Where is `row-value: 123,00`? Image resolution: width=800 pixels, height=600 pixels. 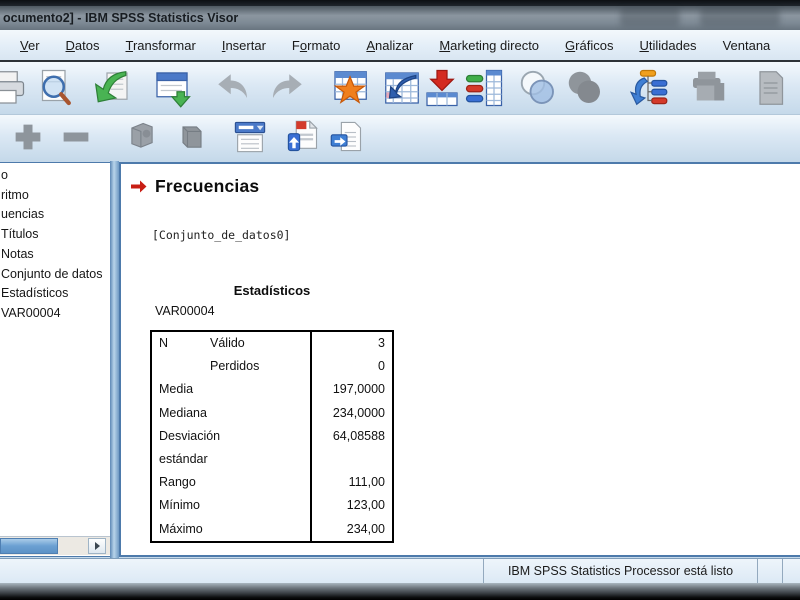
row-value: 123,00 is located at coordinates (351, 506).